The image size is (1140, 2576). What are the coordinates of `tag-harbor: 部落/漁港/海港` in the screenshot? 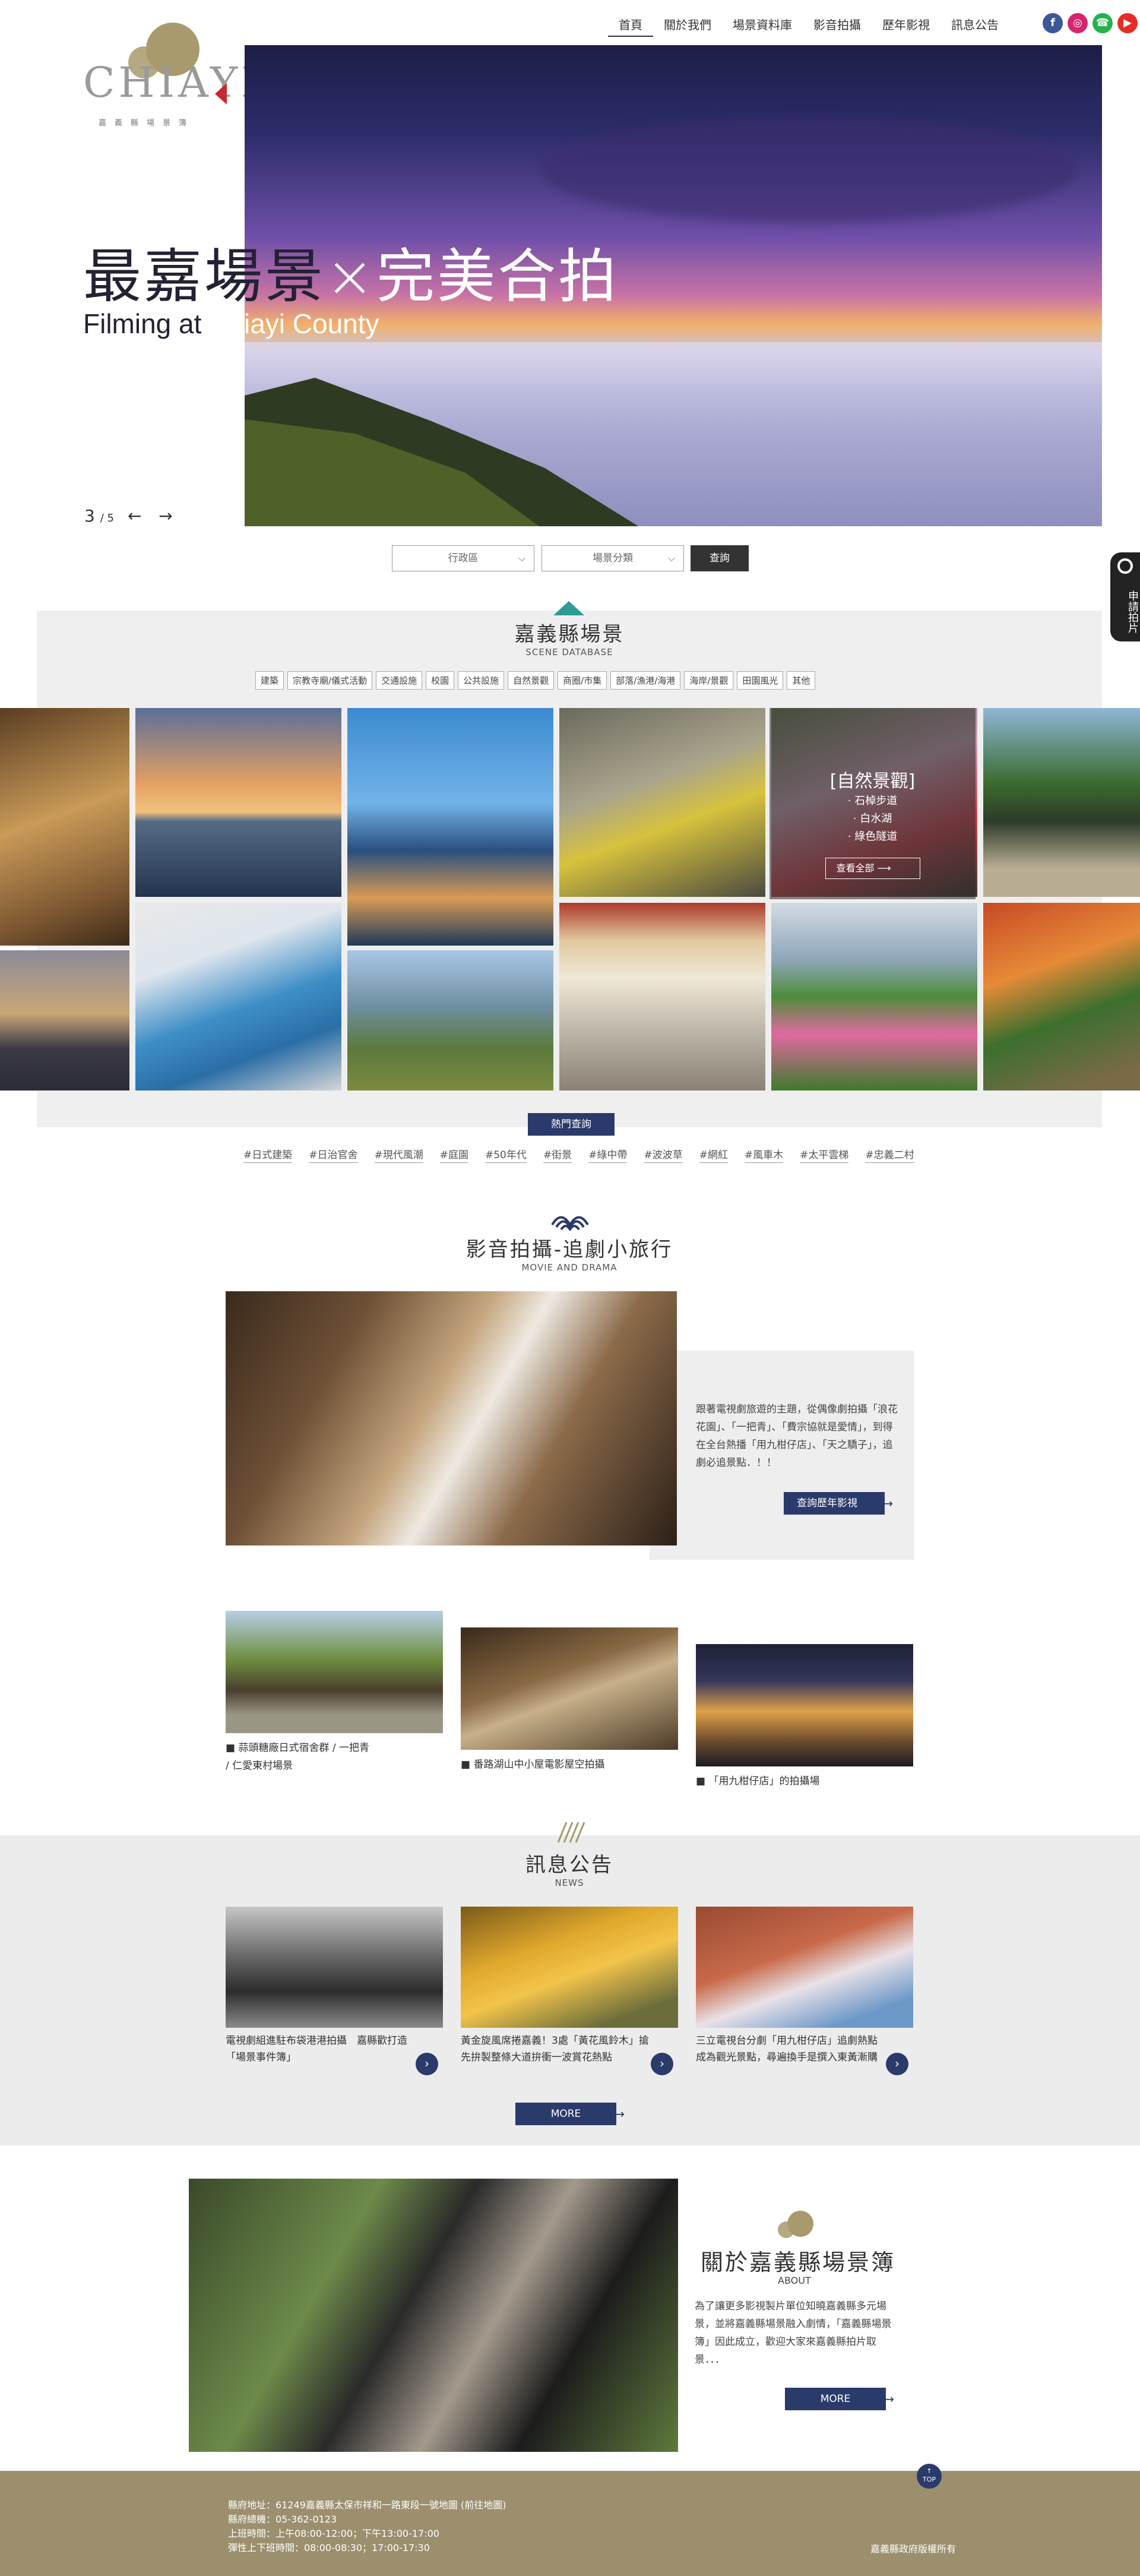 It's located at (645, 680).